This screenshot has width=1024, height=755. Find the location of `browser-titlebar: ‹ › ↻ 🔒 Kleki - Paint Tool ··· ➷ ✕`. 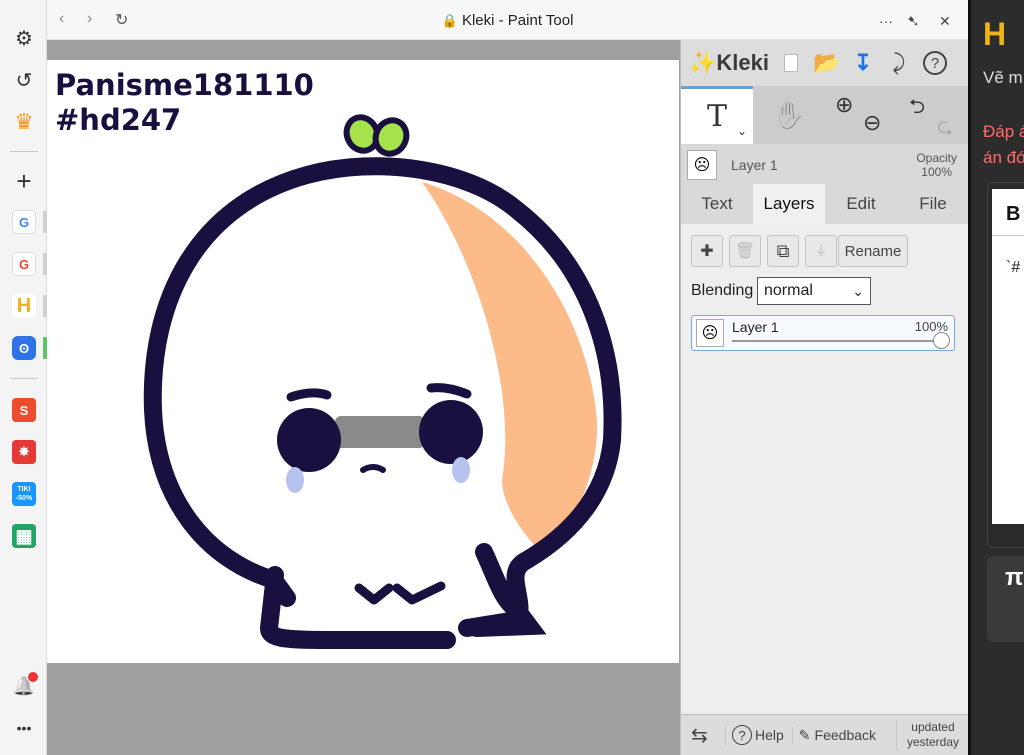

browser-titlebar: ‹ › ↻ 🔒 Kleki - Paint Tool ··· ➷ ✕ is located at coordinates (507, 20).